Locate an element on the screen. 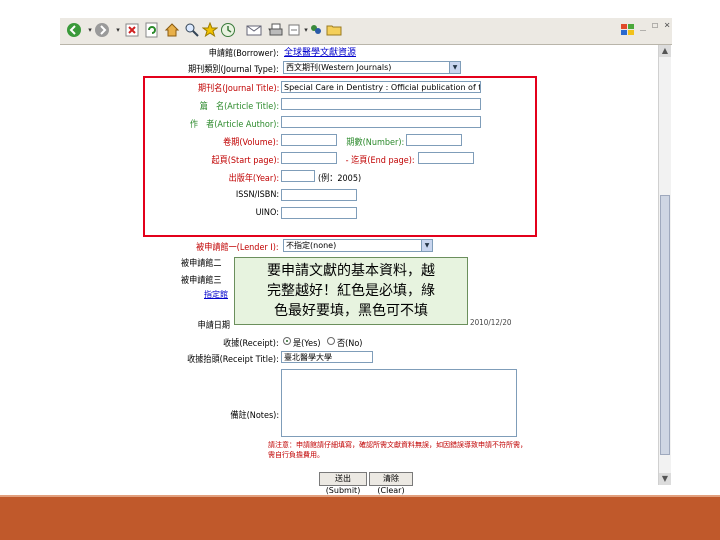 Image resolution: width=720 pixels, height=540 pixels. journal-type-value: 西文期刊(Western Journals) is located at coordinates (339, 67).